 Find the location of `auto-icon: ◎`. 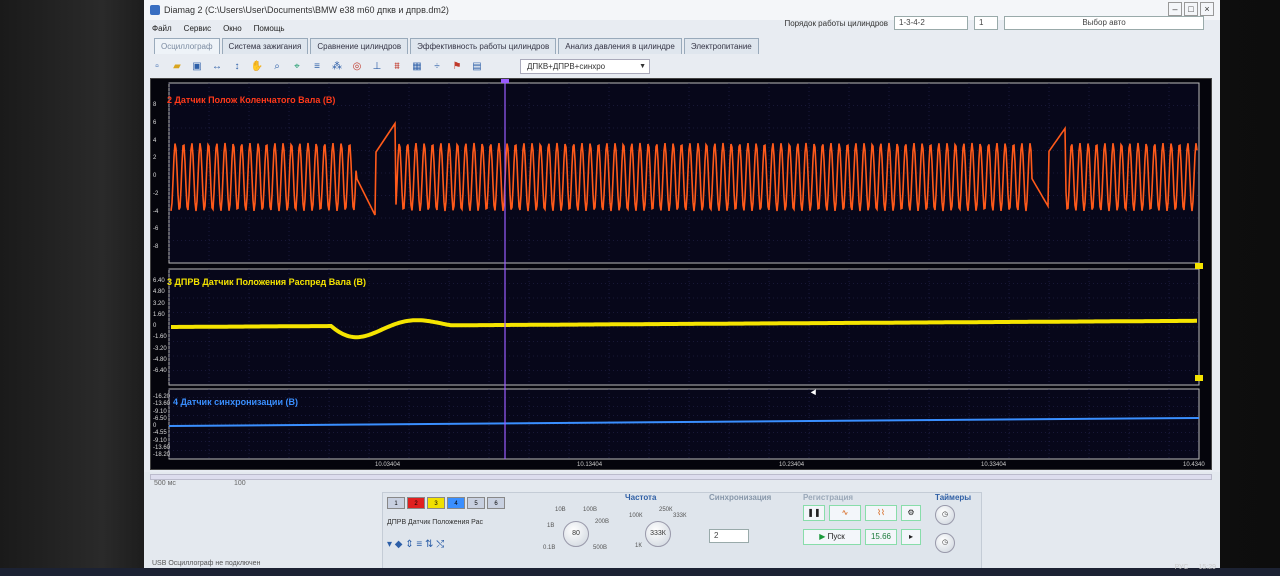

auto-icon: ◎ is located at coordinates (357, 66).